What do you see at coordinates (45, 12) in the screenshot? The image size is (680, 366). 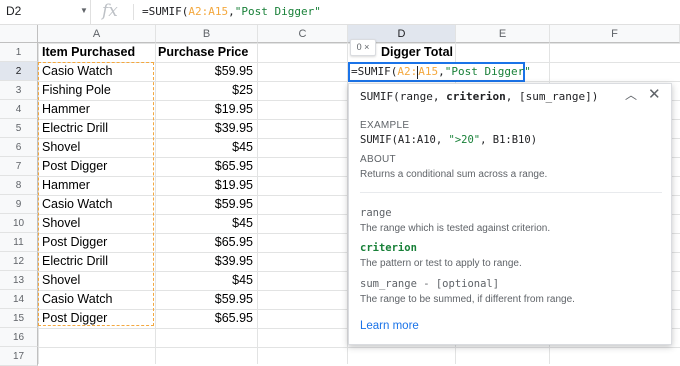 I see `name-box: D2 ▼` at bounding box center [45, 12].